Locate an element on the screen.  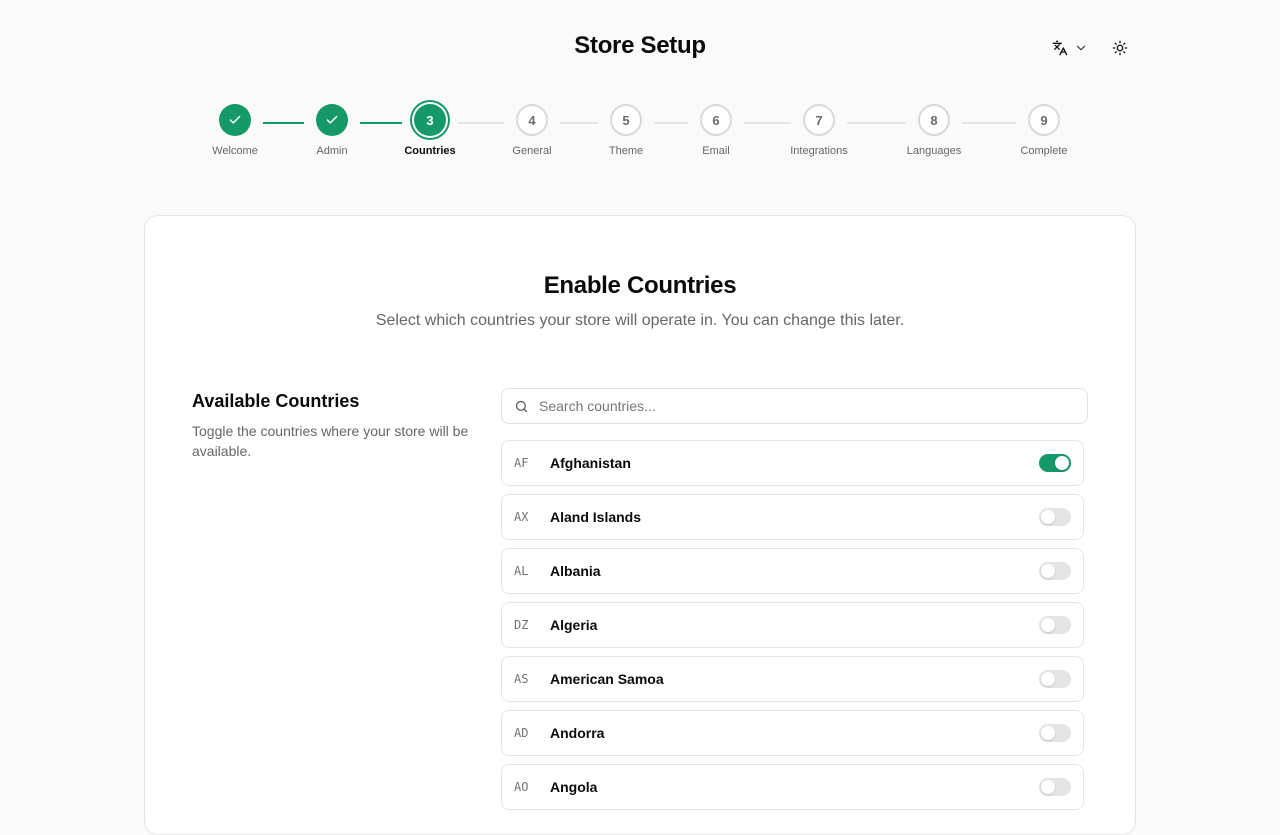
country-code: AL is located at coordinates (521, 571).